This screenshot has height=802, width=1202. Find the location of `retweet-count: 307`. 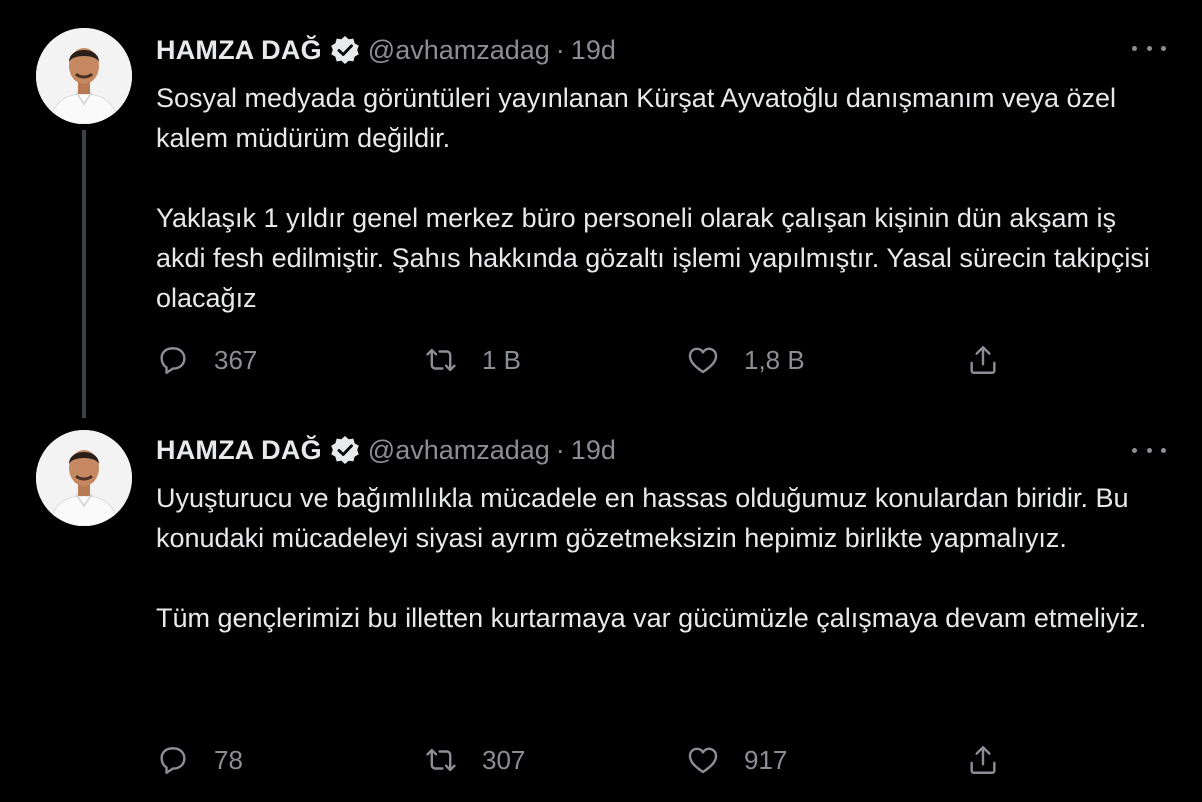

retweet-count: 307 is located at coordinates (504, 759).